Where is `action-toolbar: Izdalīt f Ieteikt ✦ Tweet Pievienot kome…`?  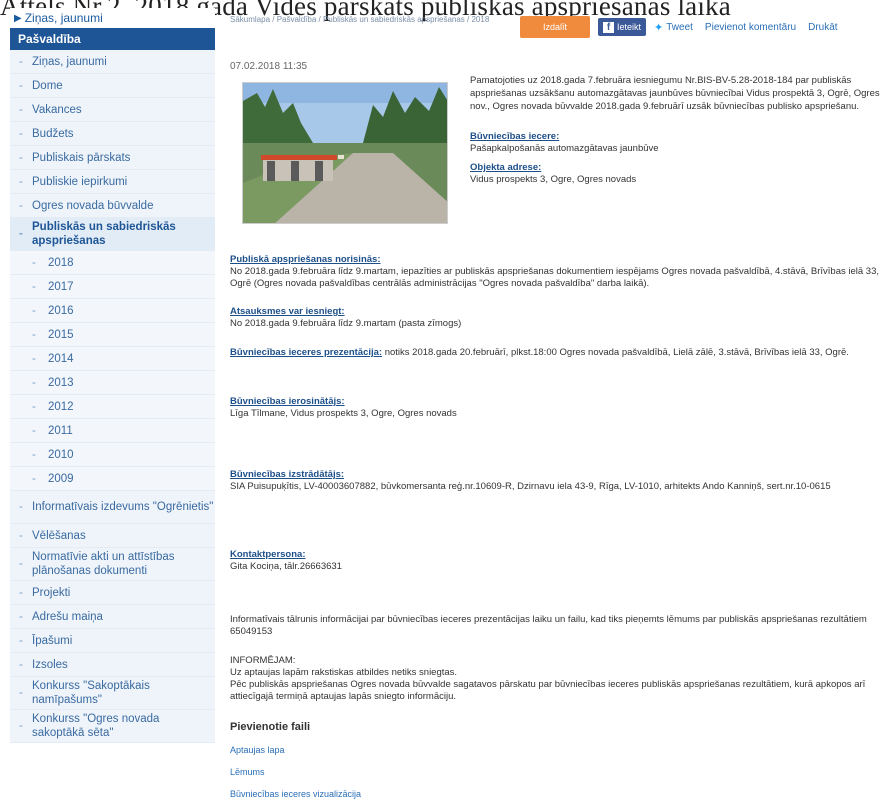
action-toolbar: Izdalīt f Ieteikt ✦ Tweet Pievienot kome… is located at coordinates (679, 27).